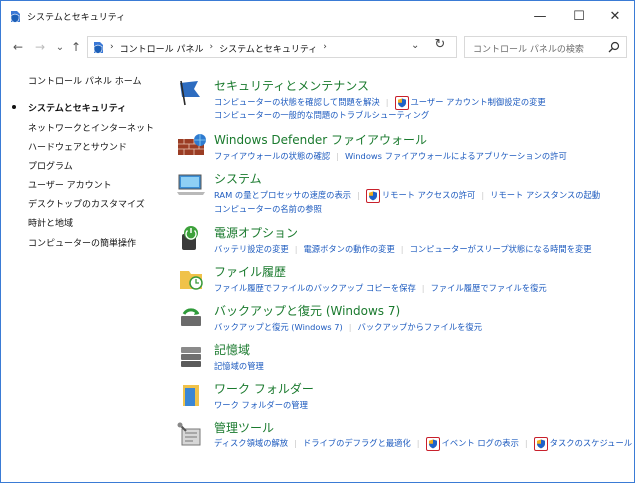  What do you see at coordinates (84, 80) in the screenshot?
I see `sidebar-item-home: コントロール パネル ホーム` at bounding box center [84, 80].